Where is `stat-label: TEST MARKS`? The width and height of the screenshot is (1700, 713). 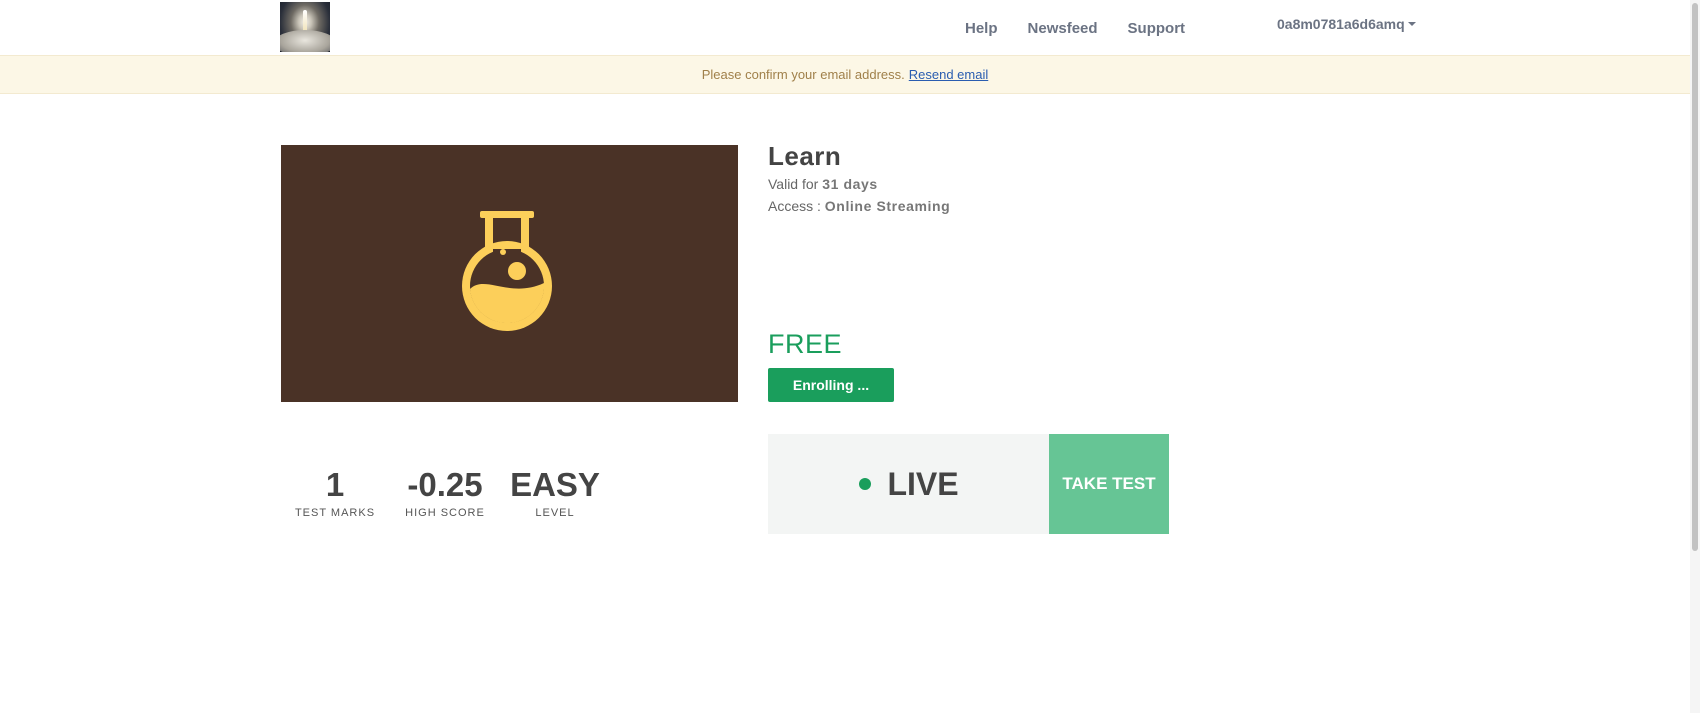
stat-label: TEST MARKS is located at coordinates (335, 513).